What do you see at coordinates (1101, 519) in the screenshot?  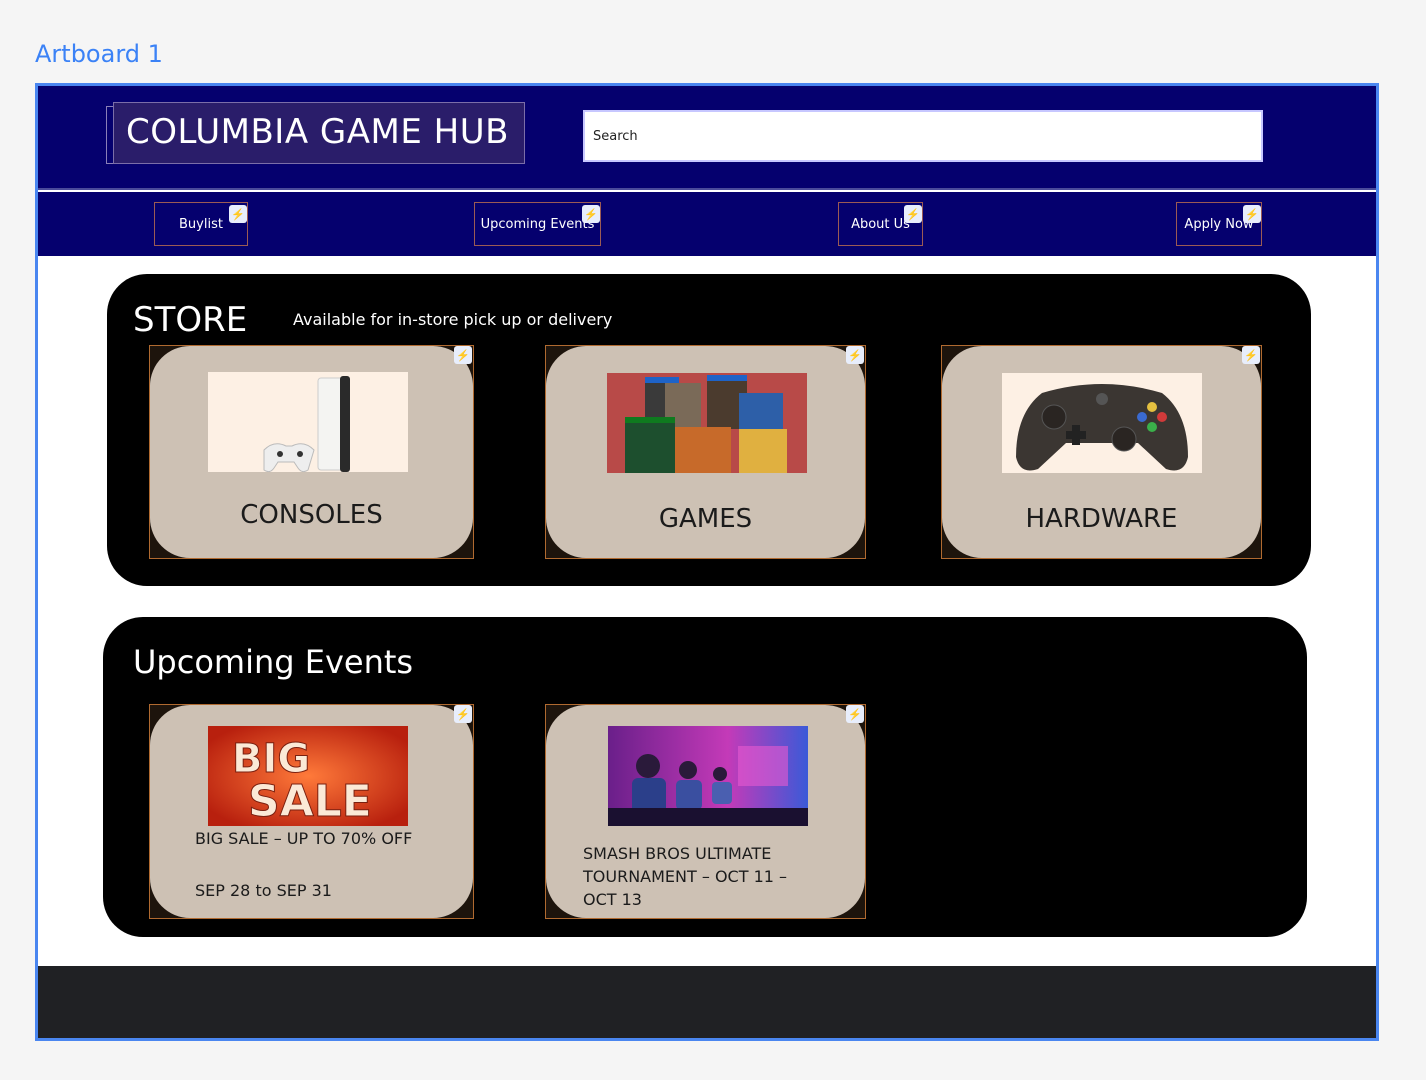 I see `card-label: HARDWARE` at bounding box center [1101, 519].